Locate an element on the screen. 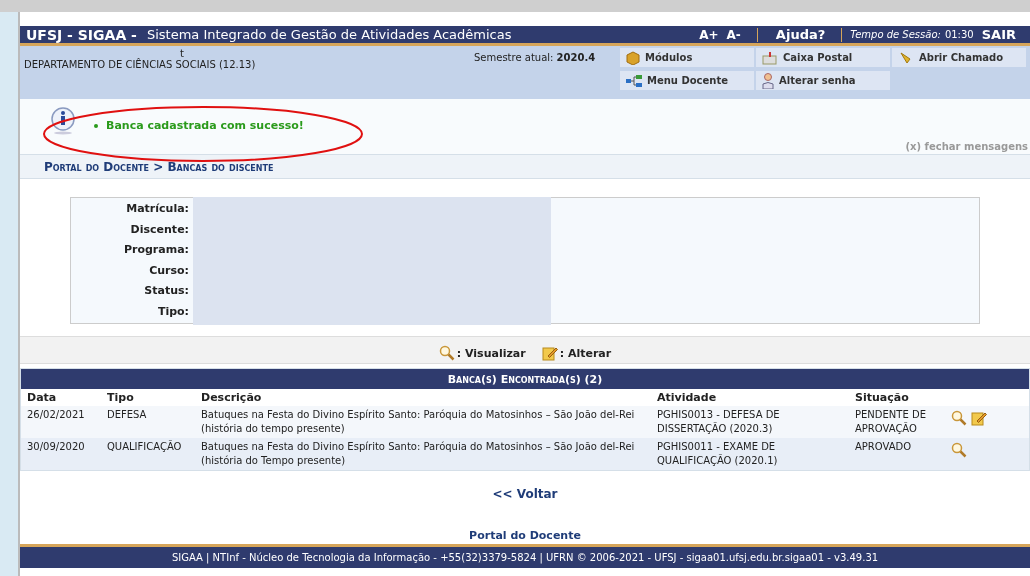 The height and width of the screenshot is (576, 1030). semester-text: Semestre atual: 2020.4 is located at coordinates (535, 58).